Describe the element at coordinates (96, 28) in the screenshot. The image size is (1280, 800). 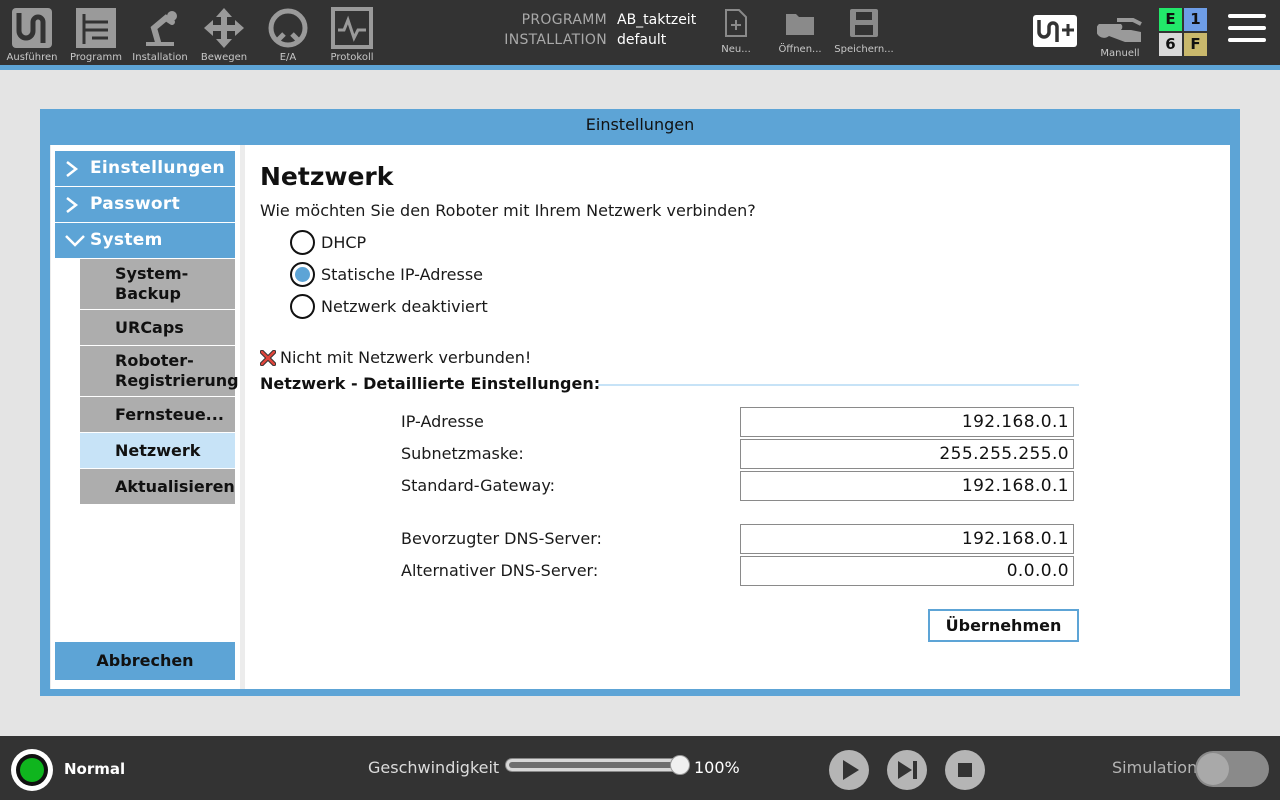
I see `program-icon` at that location.